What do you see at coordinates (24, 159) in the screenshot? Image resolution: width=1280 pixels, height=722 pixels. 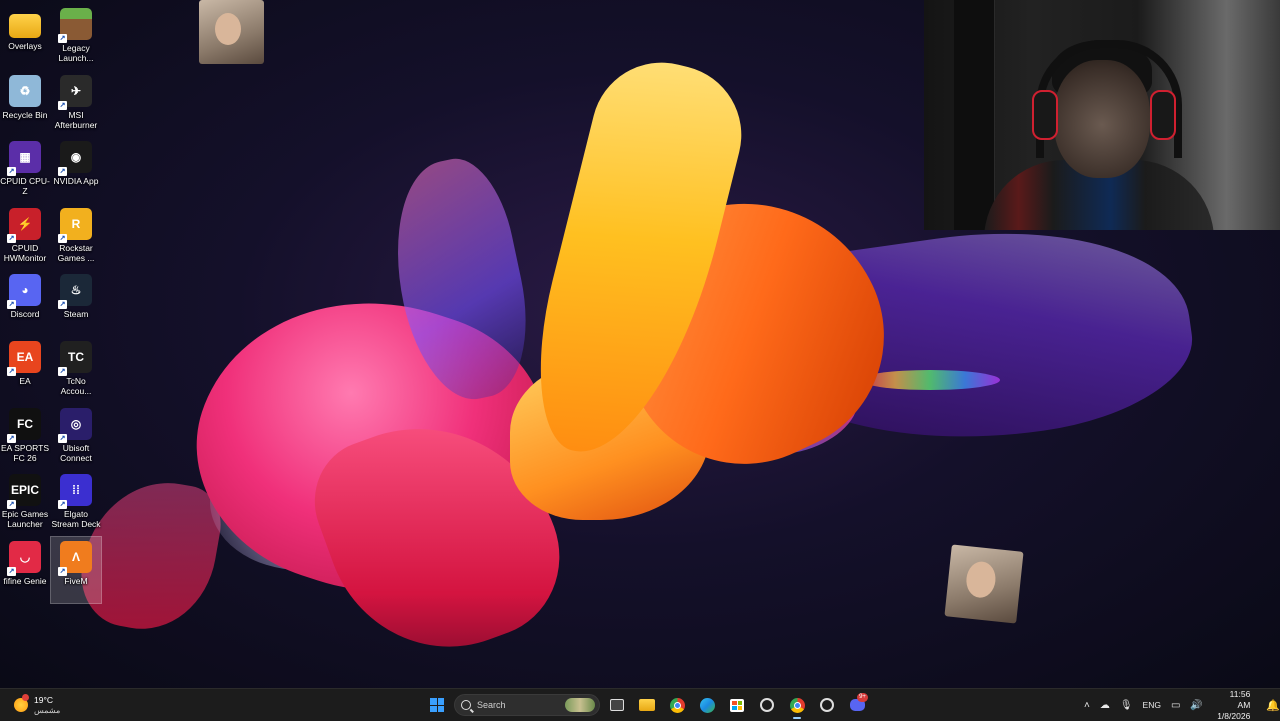 I see `cpuz-icon: ▦ ↗` at bounding box center [24, 159].